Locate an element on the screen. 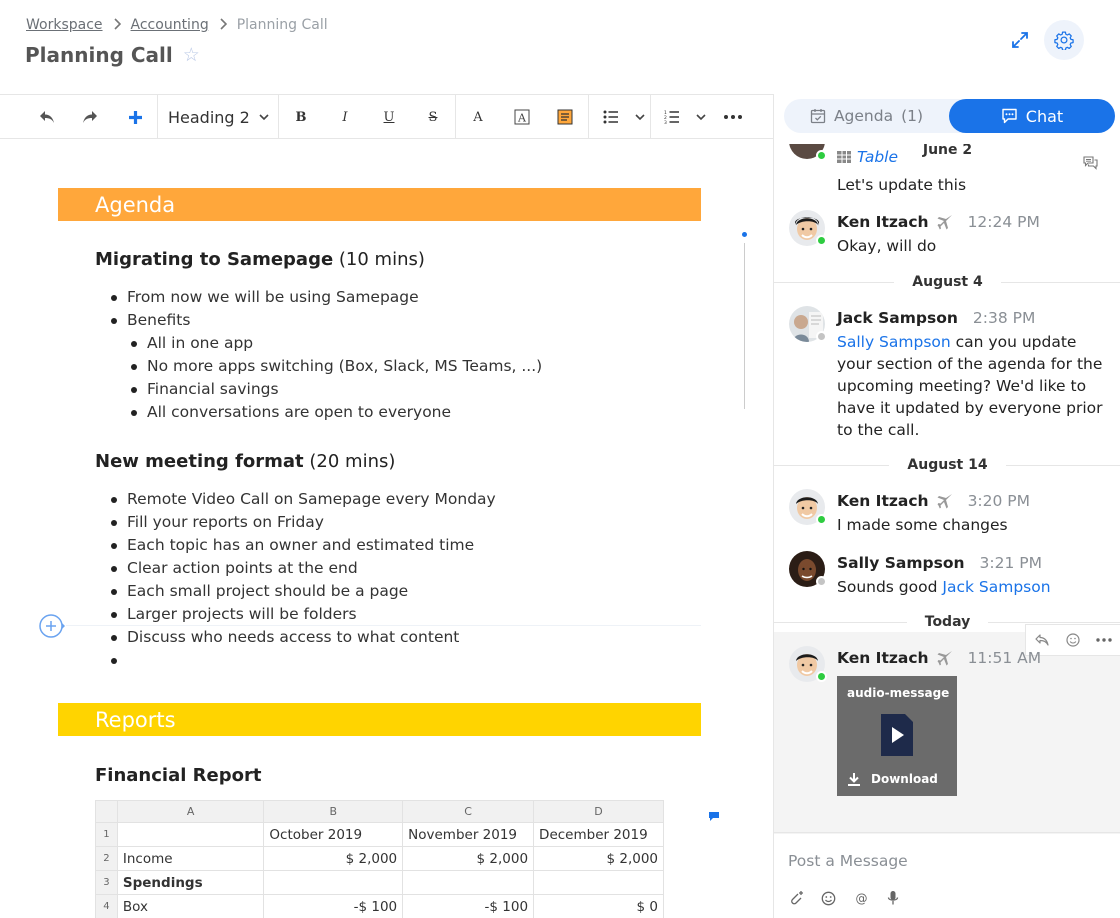  airplane-icon is located at coordinates (944, 501).